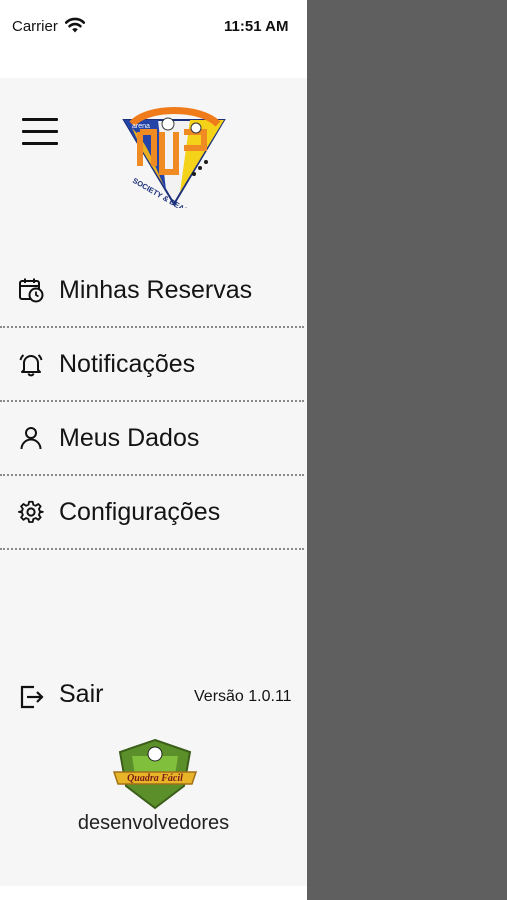 Image resolution: width=507 pixels, height=900 pixels. I want to click on arena-logo: arena SOCIETY & BEACH SPORTS, so click(174, 157).